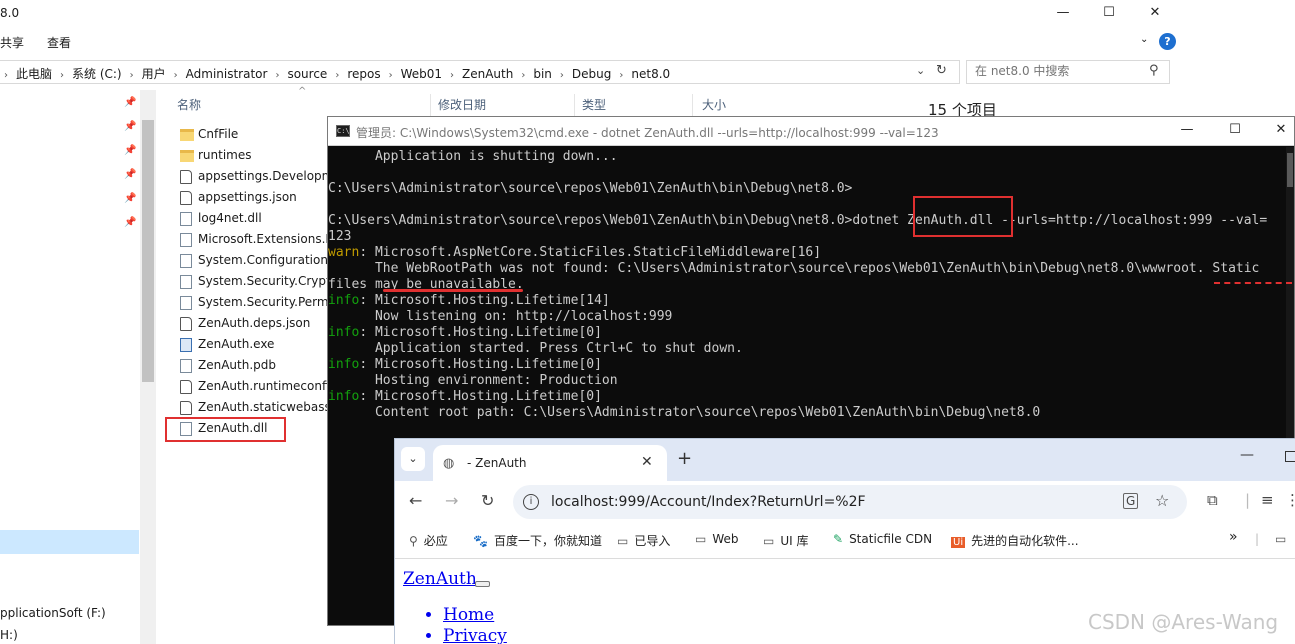 This screenshot has width=1295, height=644. What do you see at coordinates (53, 613) in the screenshot?
I see `nav-item-drive-f: pplicationSoft (F:)` at bounding box center [53, 613].